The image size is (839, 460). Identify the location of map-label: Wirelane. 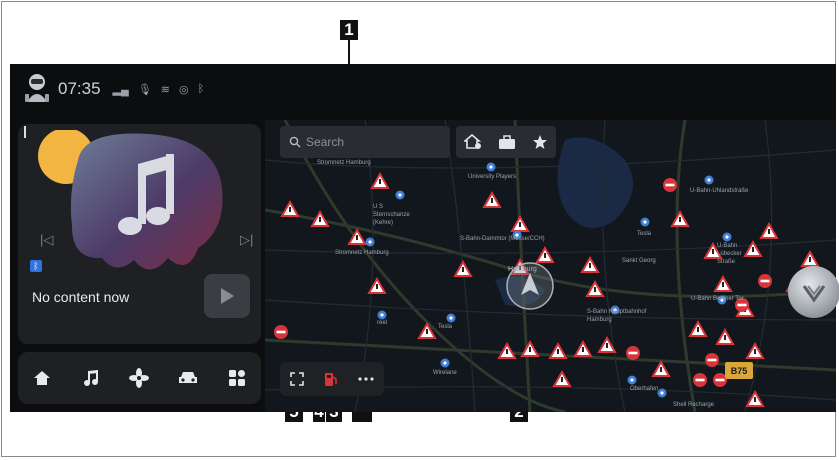
(445, 373).